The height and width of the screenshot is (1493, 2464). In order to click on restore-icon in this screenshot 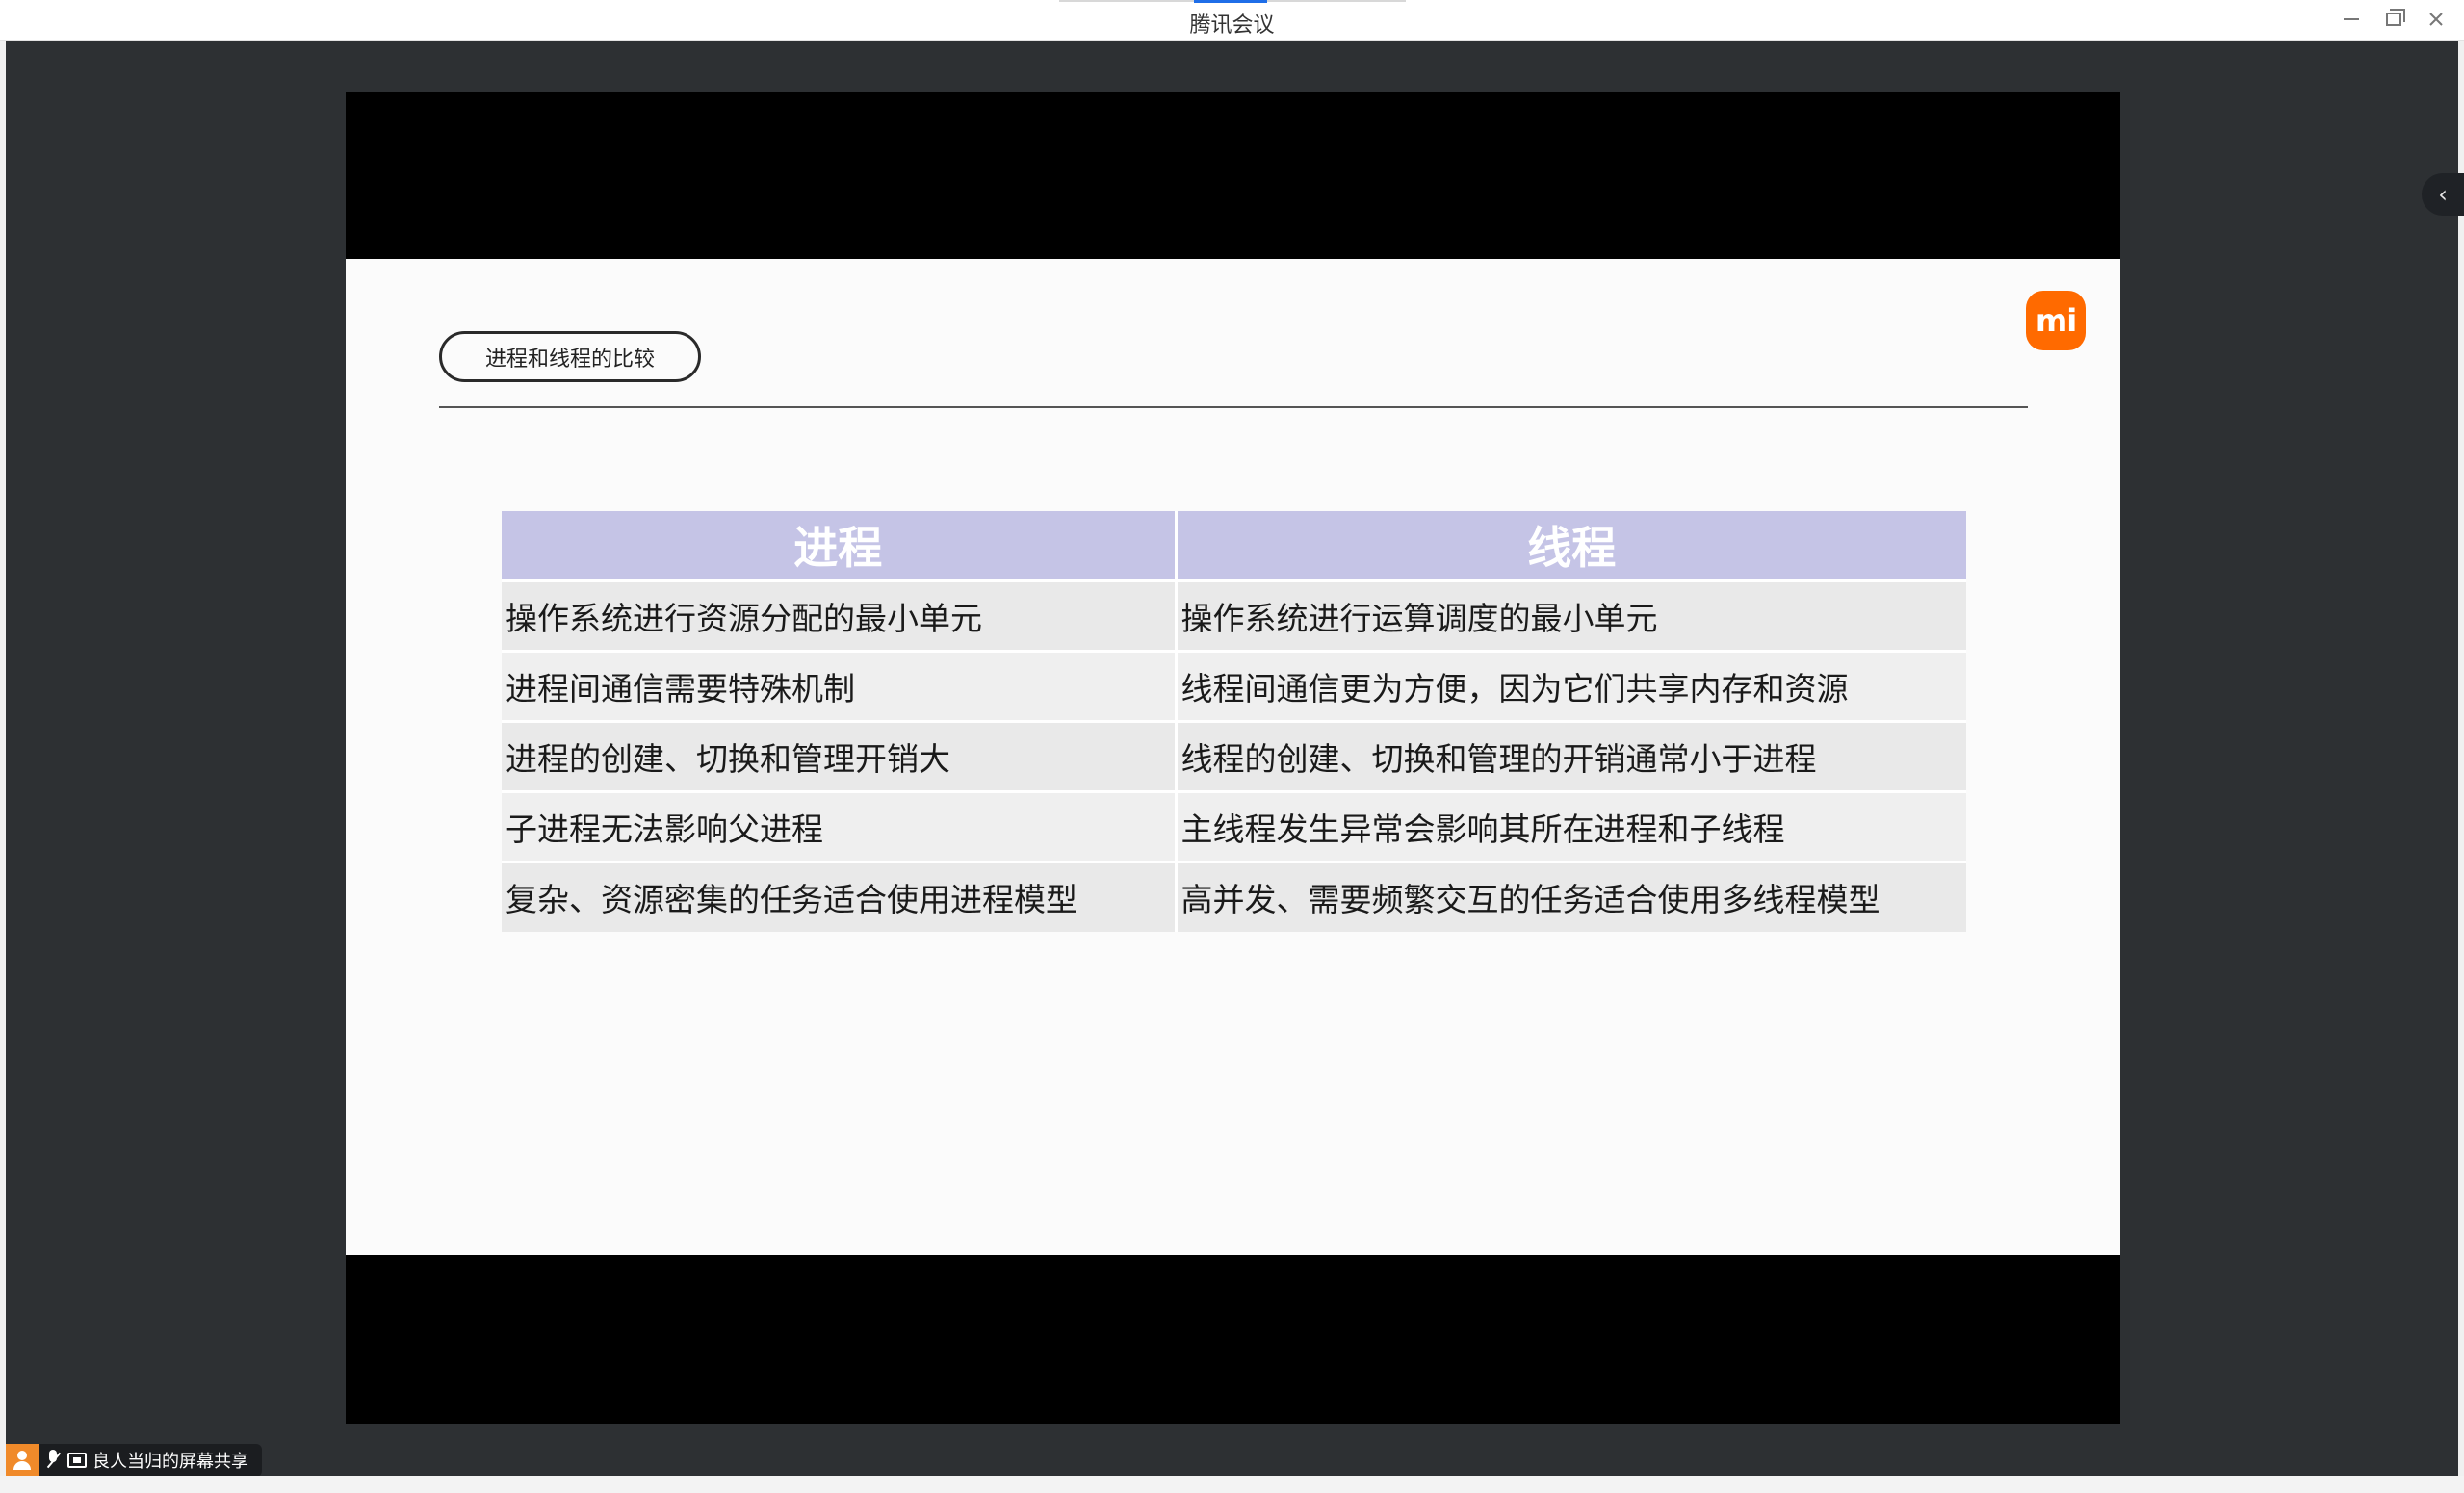, I will do `click(2395, 18)`.